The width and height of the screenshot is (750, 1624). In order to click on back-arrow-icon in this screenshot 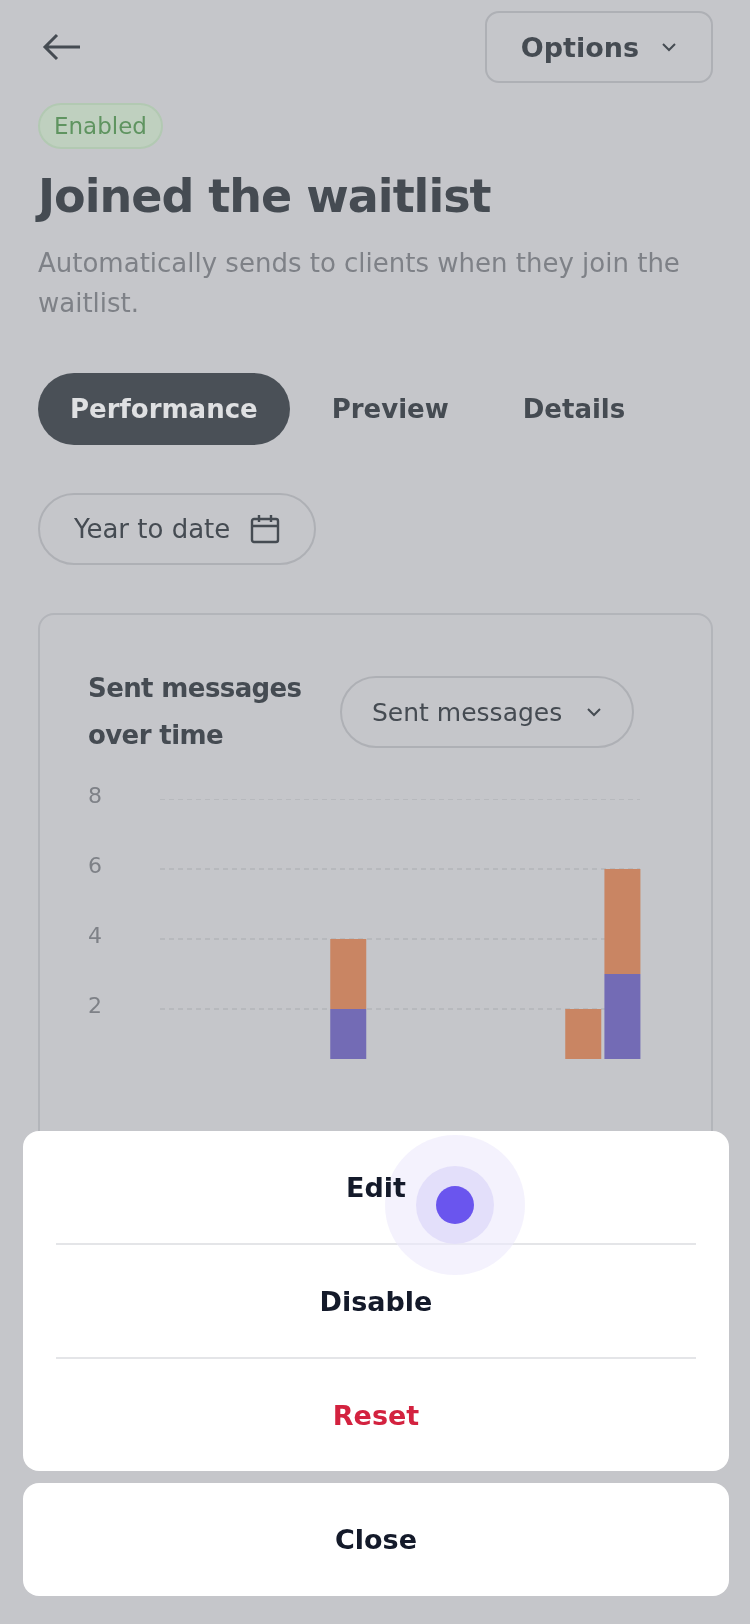, I will do `click(62, 47)`.